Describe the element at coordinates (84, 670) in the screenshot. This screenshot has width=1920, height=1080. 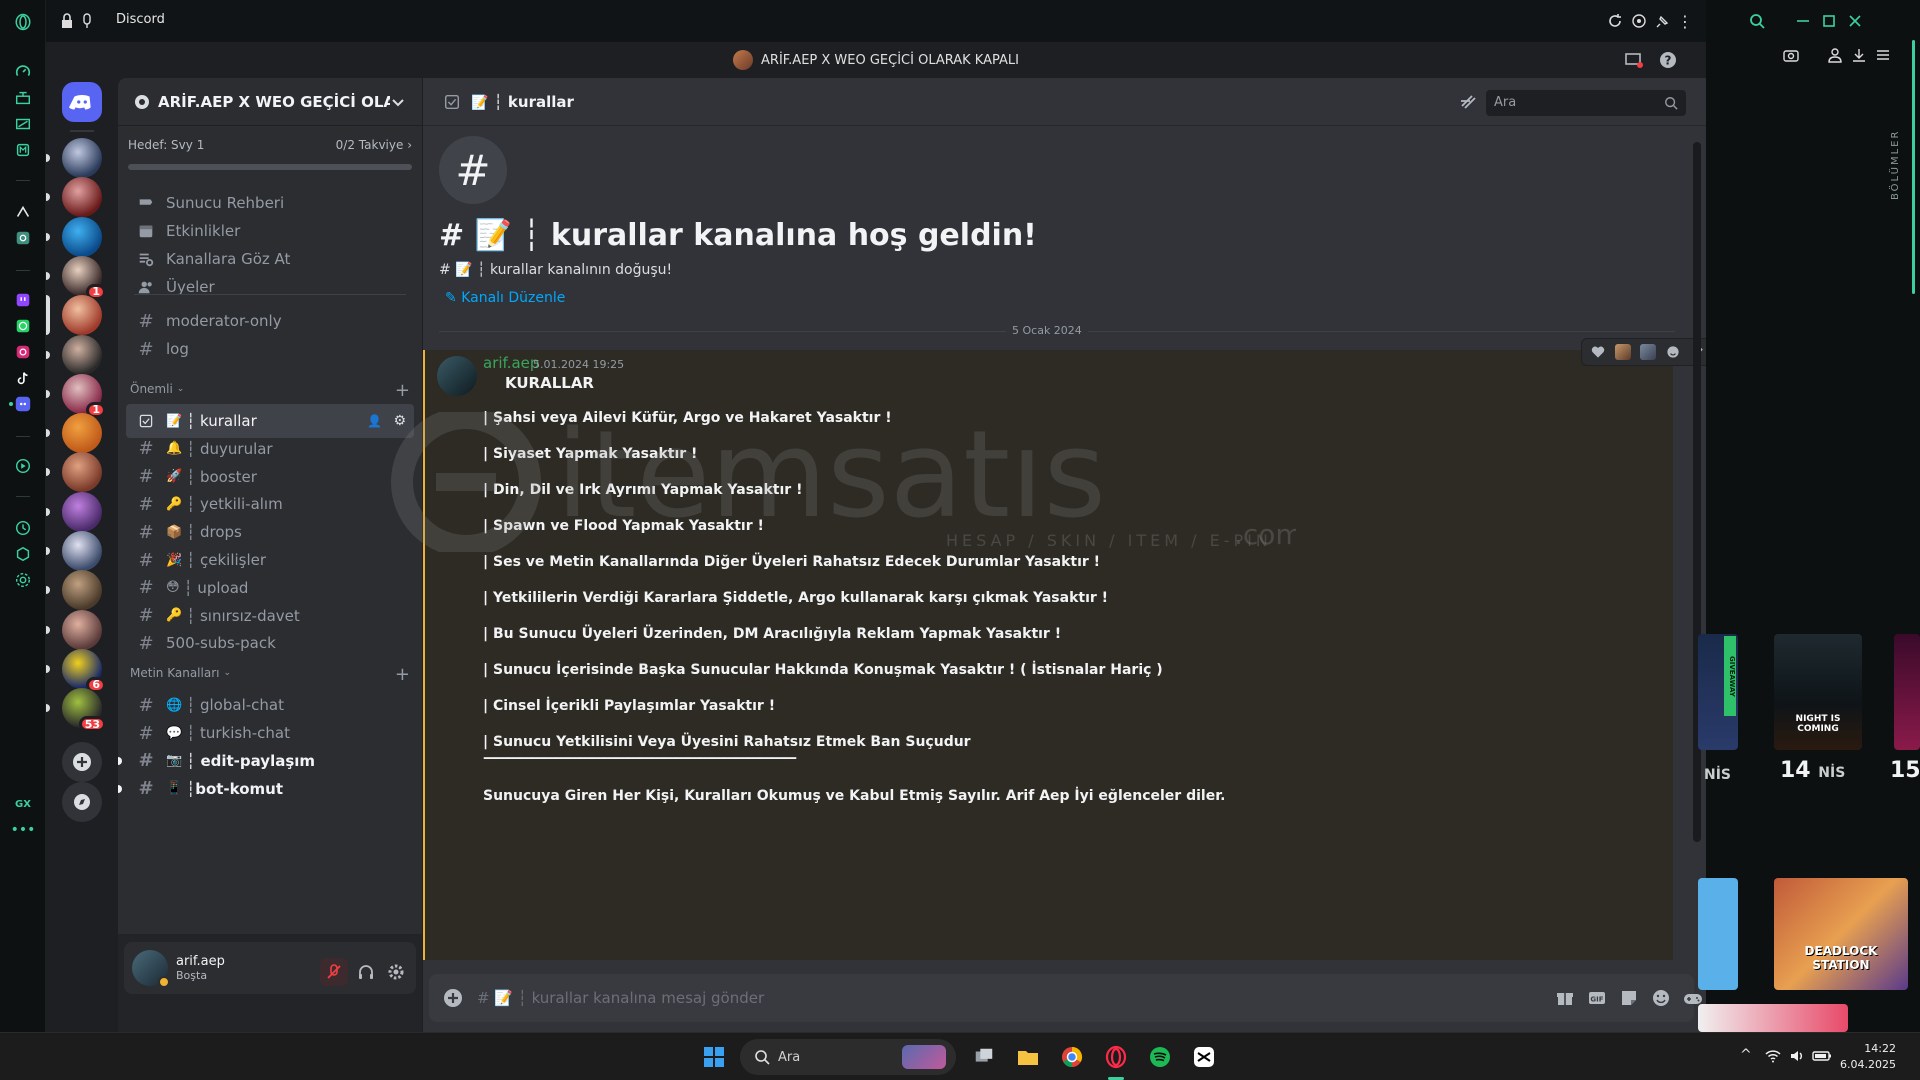
I see `server-icon-14: 6` at that location.